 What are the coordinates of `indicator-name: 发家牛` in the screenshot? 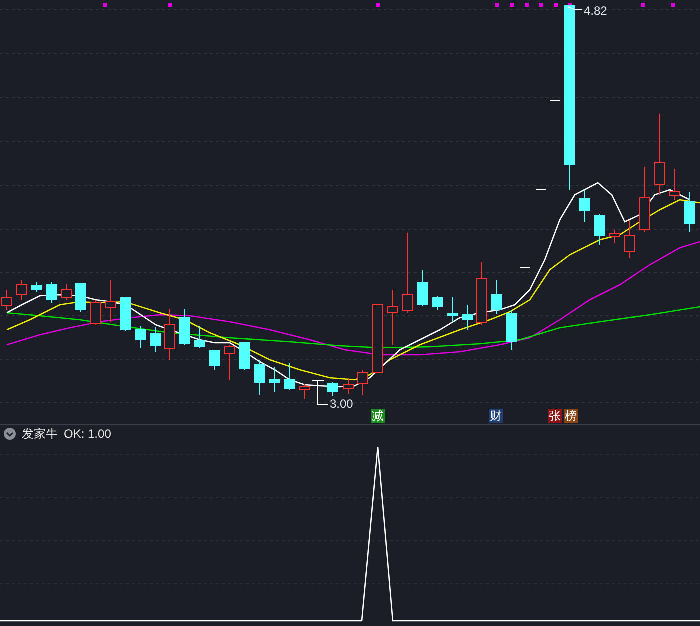 It's located at (40, 434).